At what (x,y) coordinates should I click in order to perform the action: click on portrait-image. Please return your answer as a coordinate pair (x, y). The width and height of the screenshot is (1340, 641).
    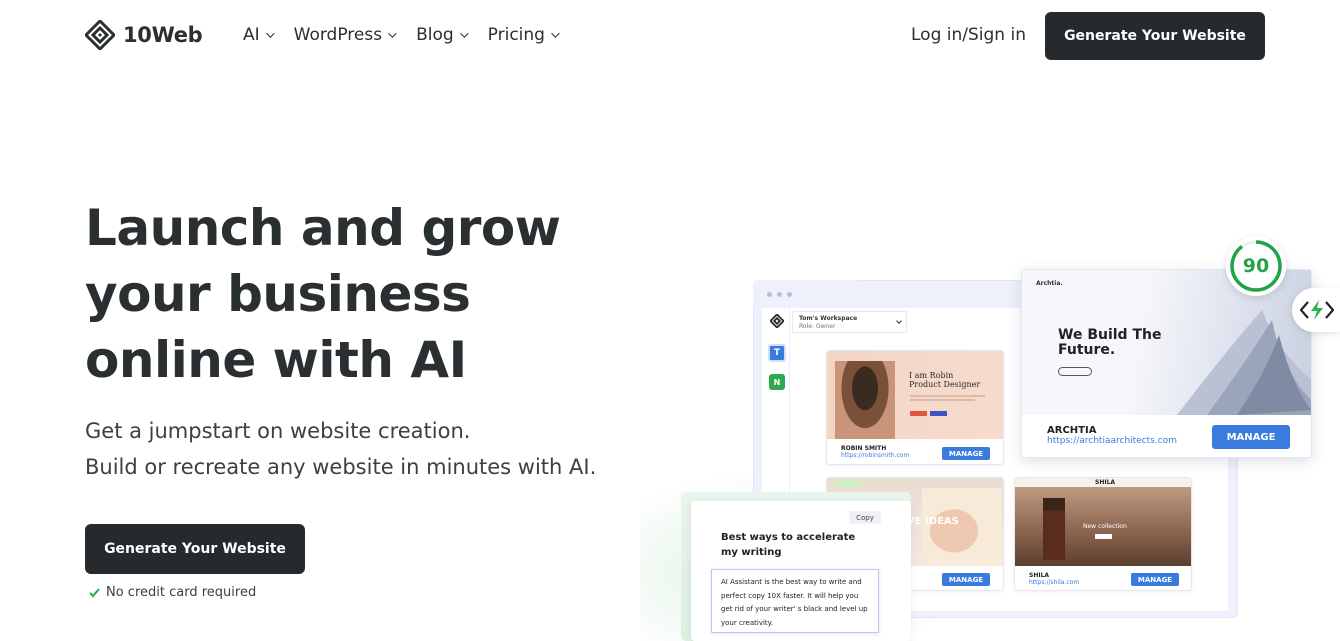
    Looking at the image, I should click on (865, 400).